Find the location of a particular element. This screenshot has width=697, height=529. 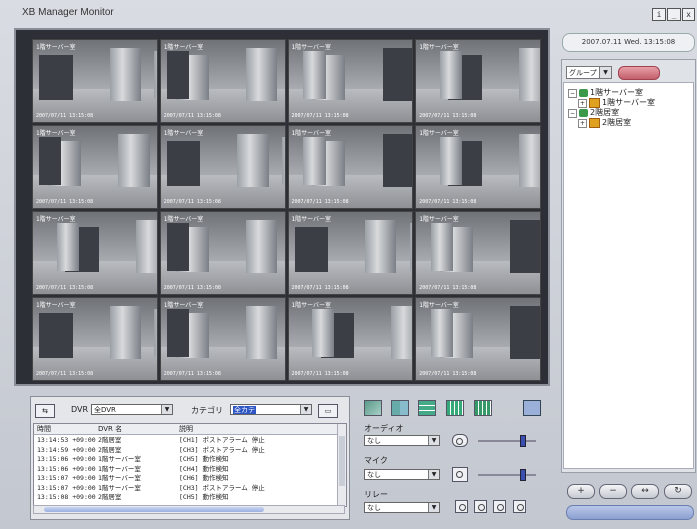

table-row: 13:15:07 +09:00 1階サーバー室 [CH3] ポストアラーム 停止 is located at coordinates (185, 488).